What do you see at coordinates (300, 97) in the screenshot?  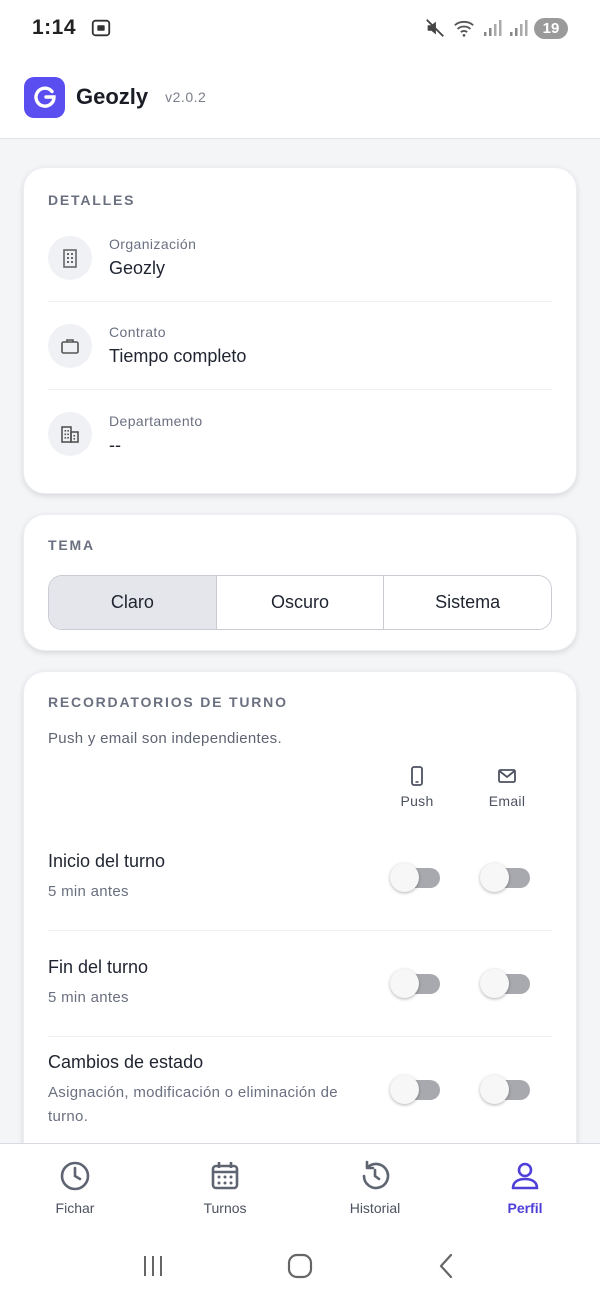 I see `app-header: Geozly v2.0.2` at bounding box center [300, 97].